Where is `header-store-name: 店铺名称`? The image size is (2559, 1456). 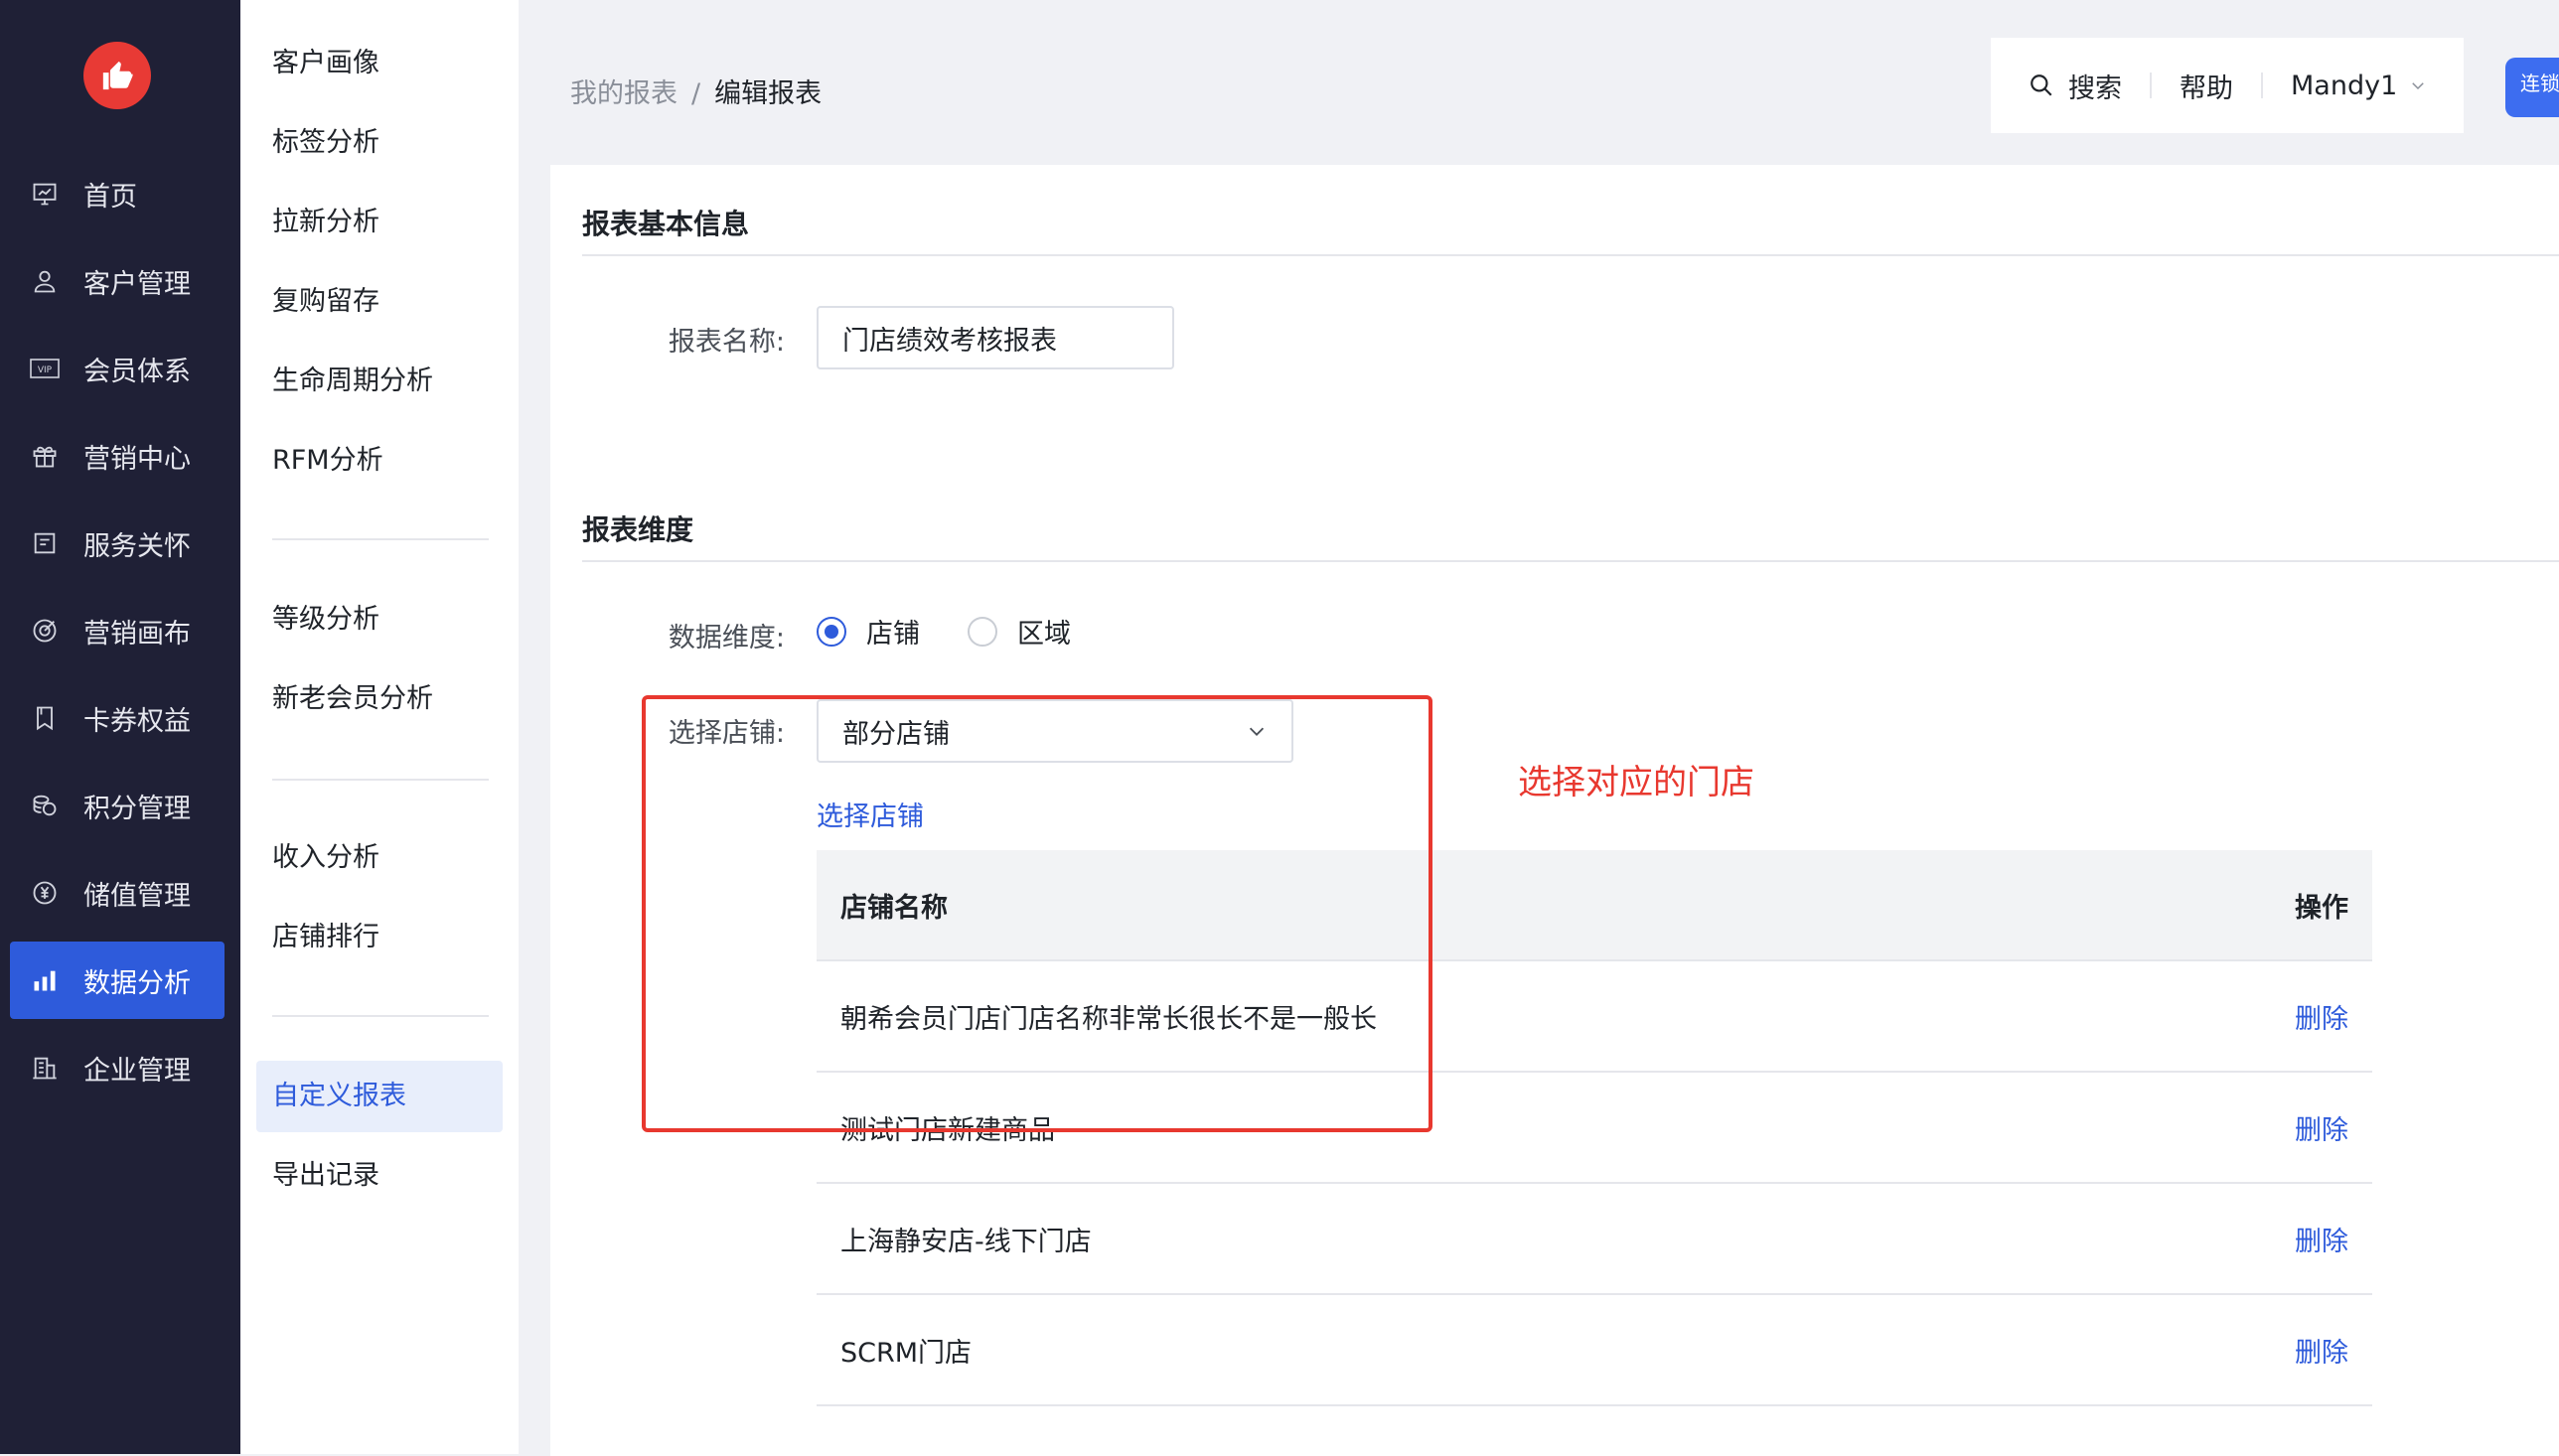 header-store-name: 店铺名称 is located at coordinates (894, 908).